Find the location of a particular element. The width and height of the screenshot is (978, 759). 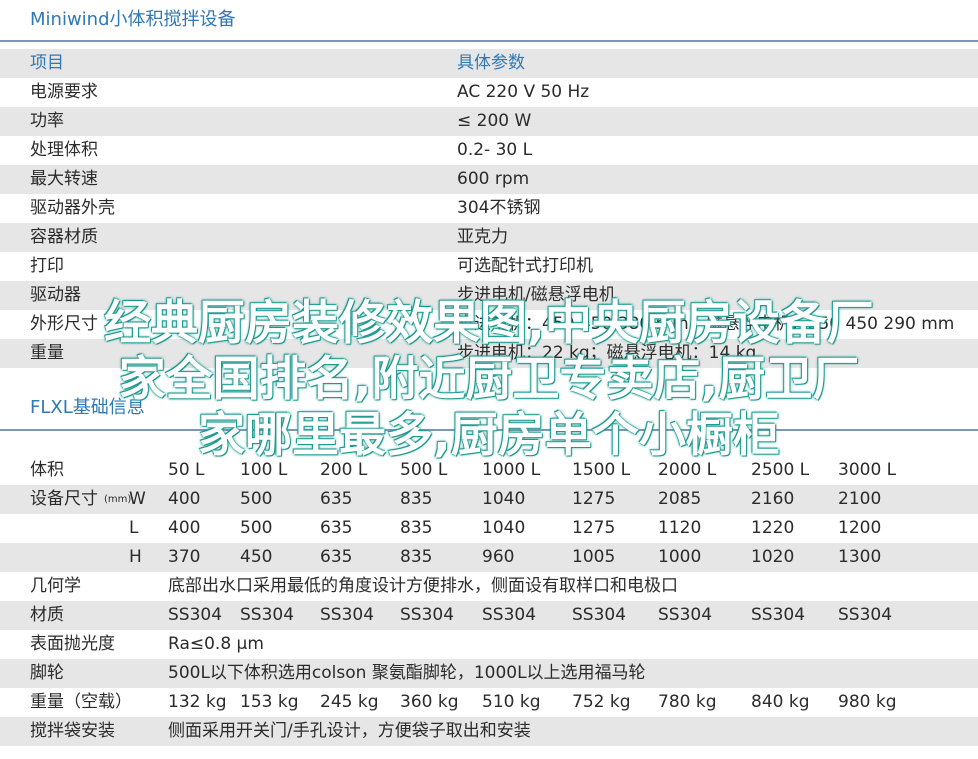

spec-label: 最大转速 is located at coordinates (64, 179).